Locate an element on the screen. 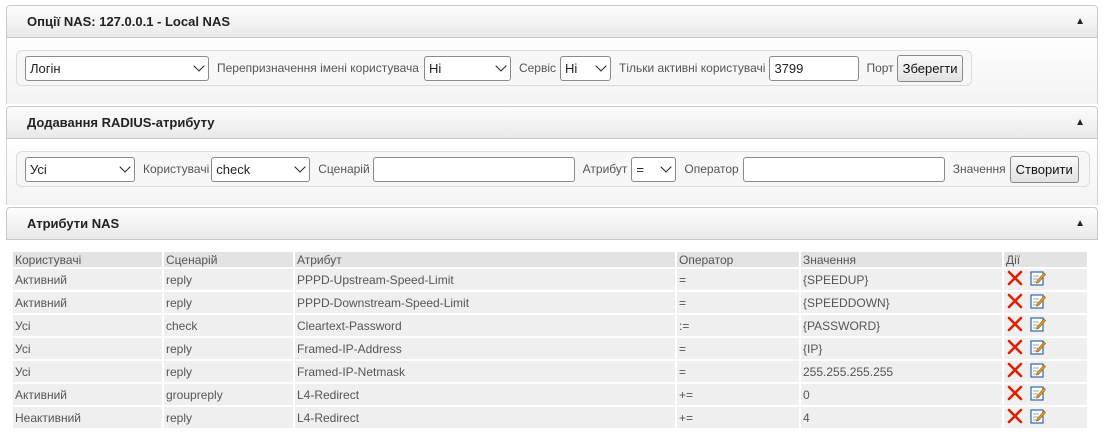 This screenshot has width=1107, height=443. add-attr-header: Додавання RADIUS-атрибуту ▲ is located at coordinates (552, 122).